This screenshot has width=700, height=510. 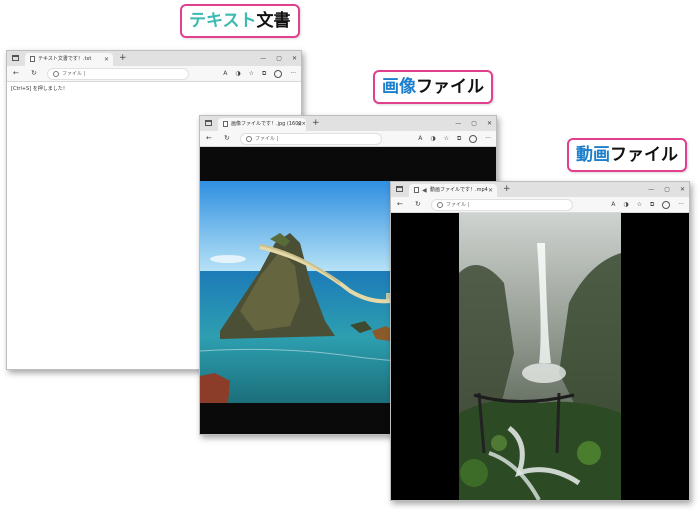 I want to click on tab-video-file: ◀ 動画ファイルです！.mp4 ✕, so click(x=453, y=190).